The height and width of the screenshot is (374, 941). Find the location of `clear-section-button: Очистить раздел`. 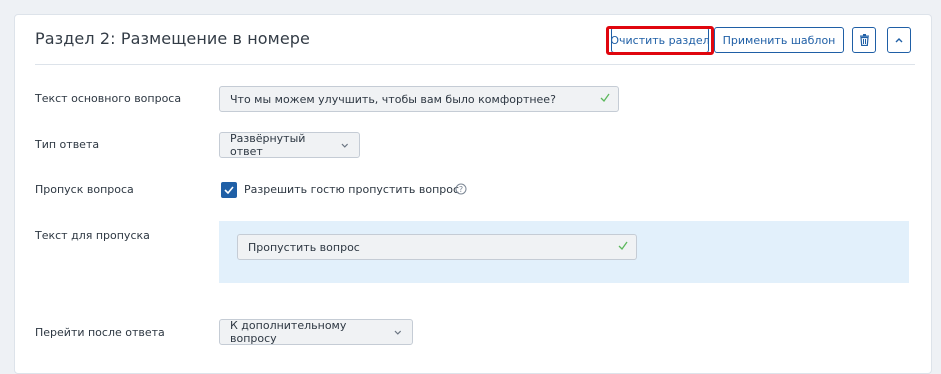

clear-section-button: Очистить раздел is located at coordinates (660, 40).